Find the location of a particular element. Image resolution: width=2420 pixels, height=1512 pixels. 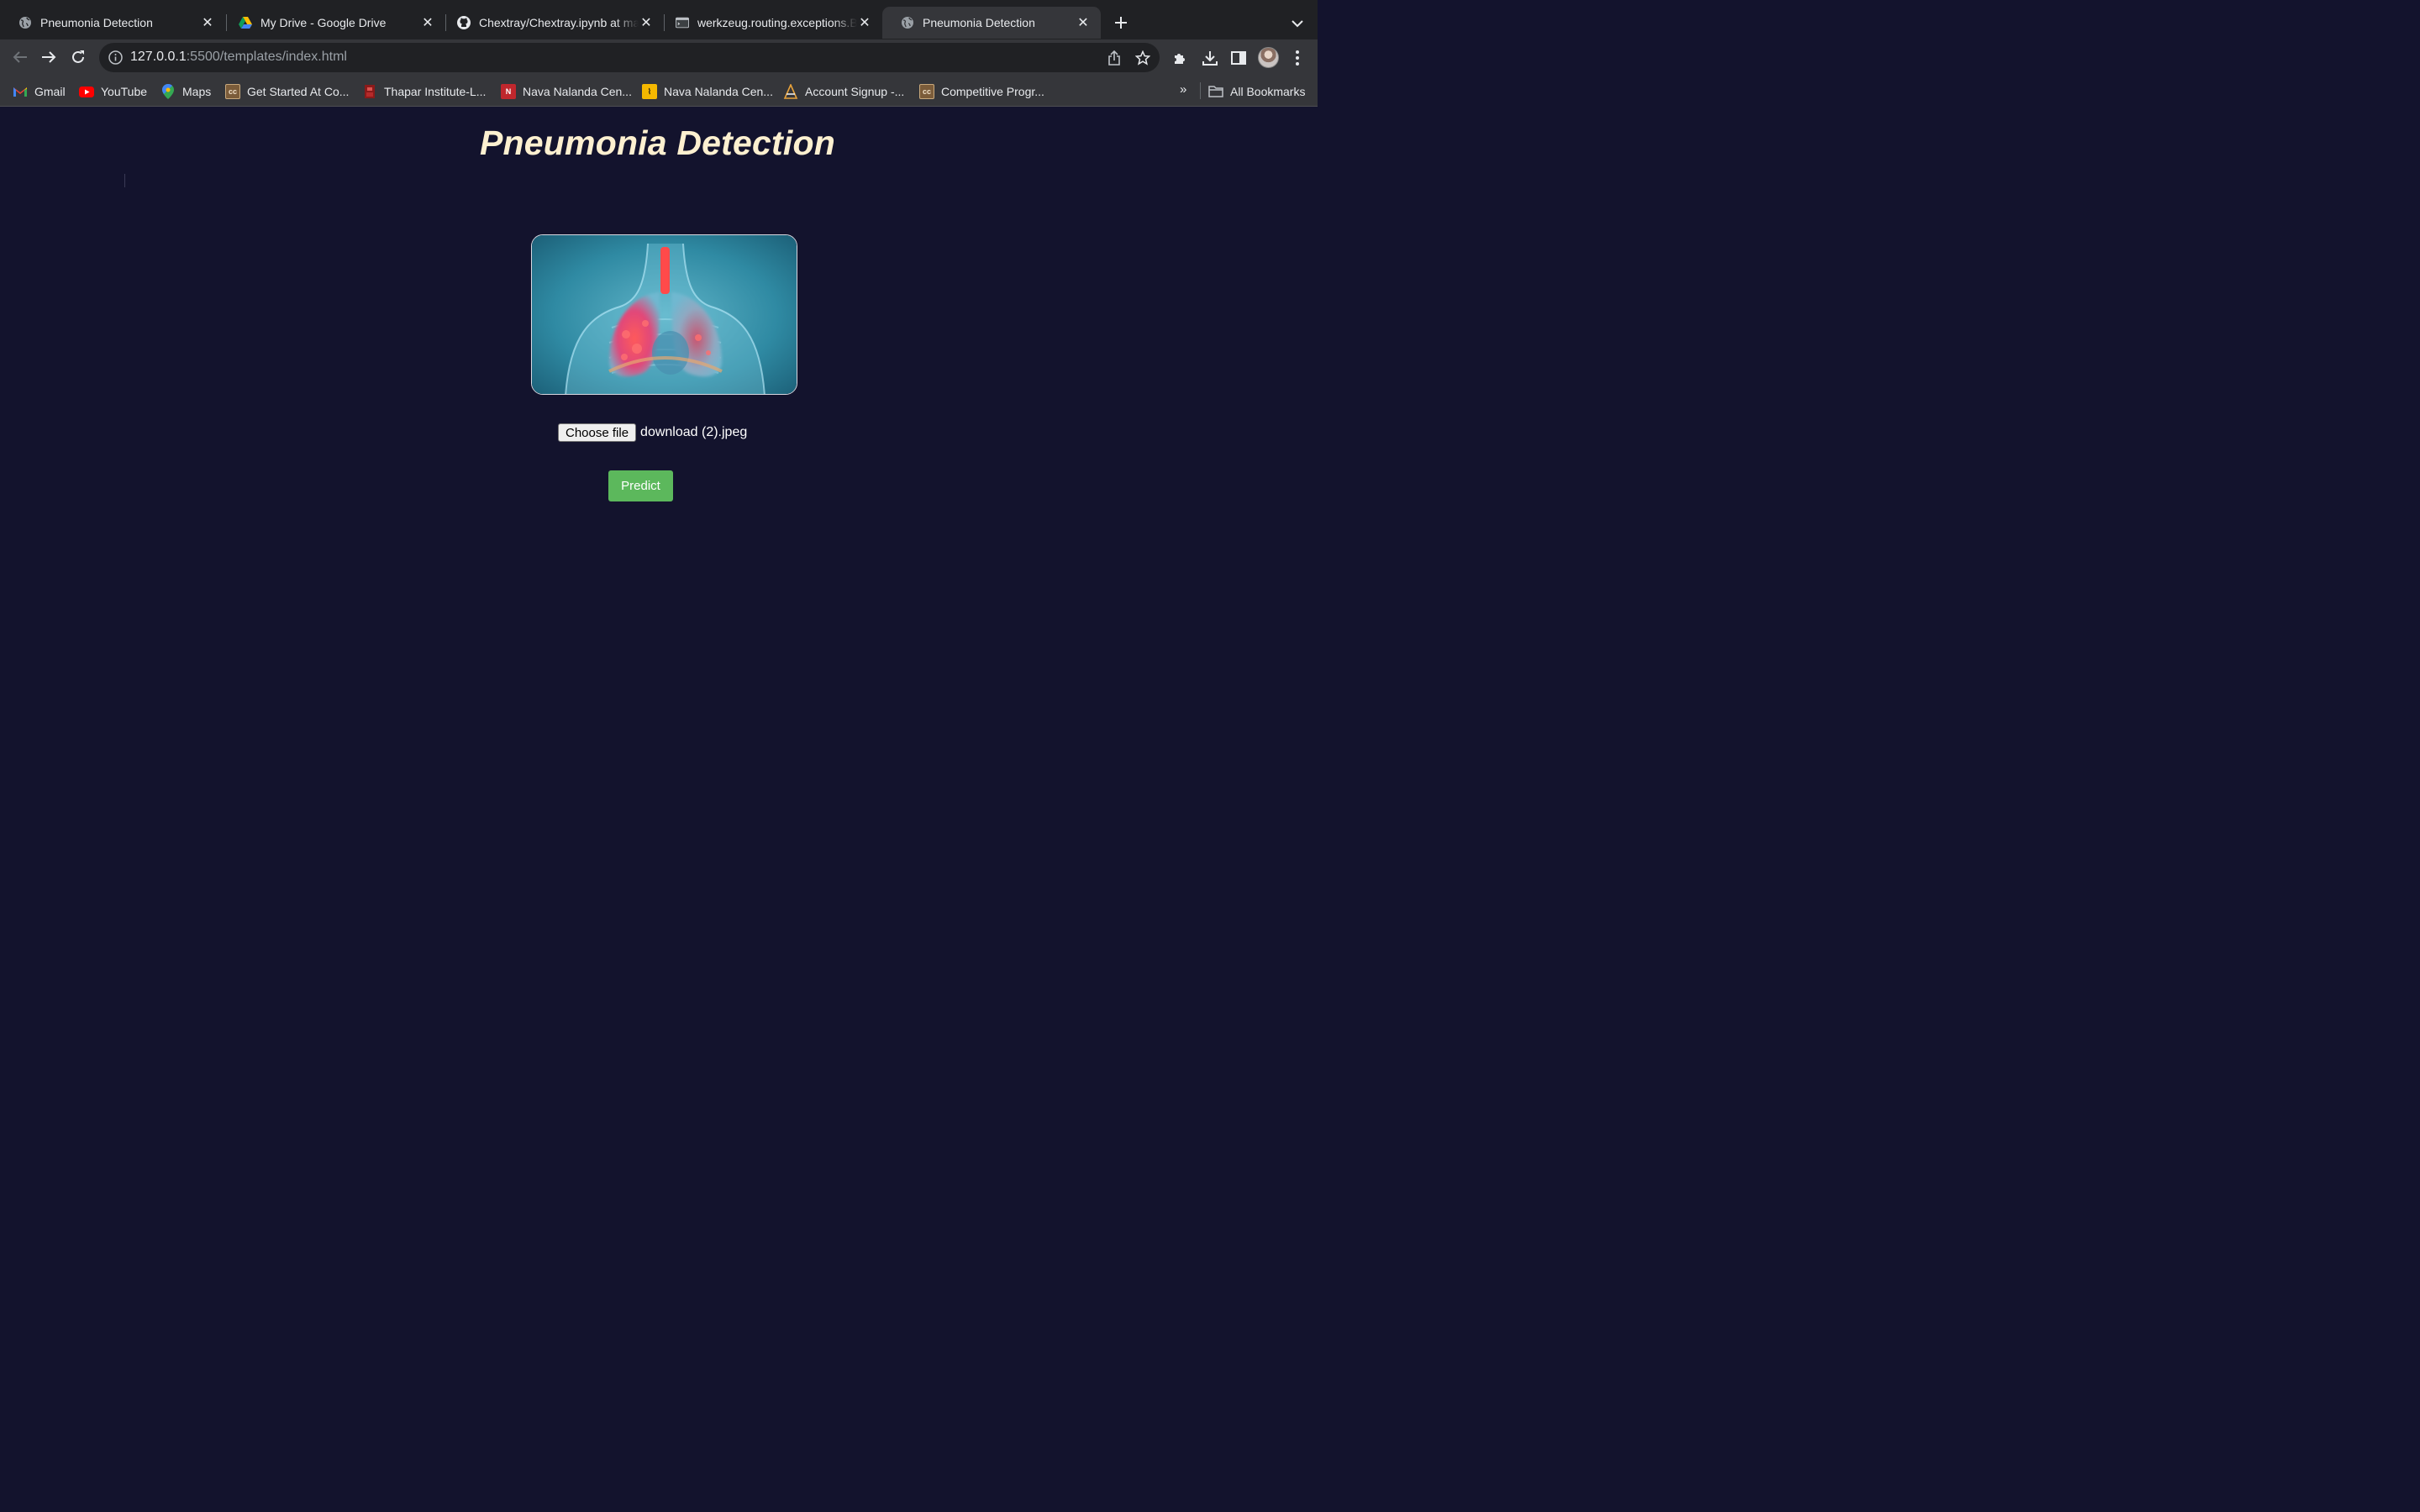

google-drive-icon is located at coordinates (246, 22).